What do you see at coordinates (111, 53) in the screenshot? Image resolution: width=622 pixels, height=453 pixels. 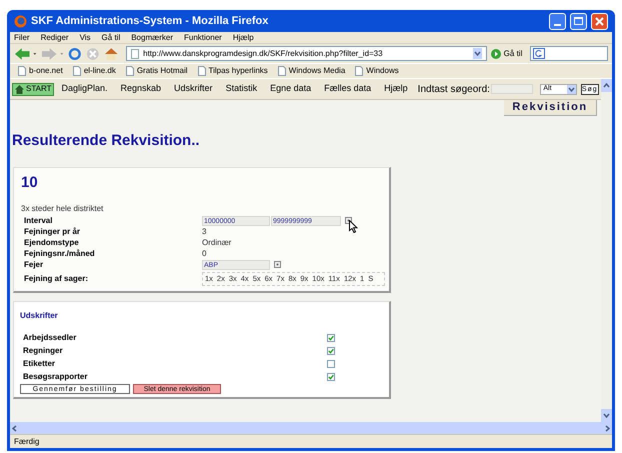 I see `home-icon` at bounding box center [111, 53].